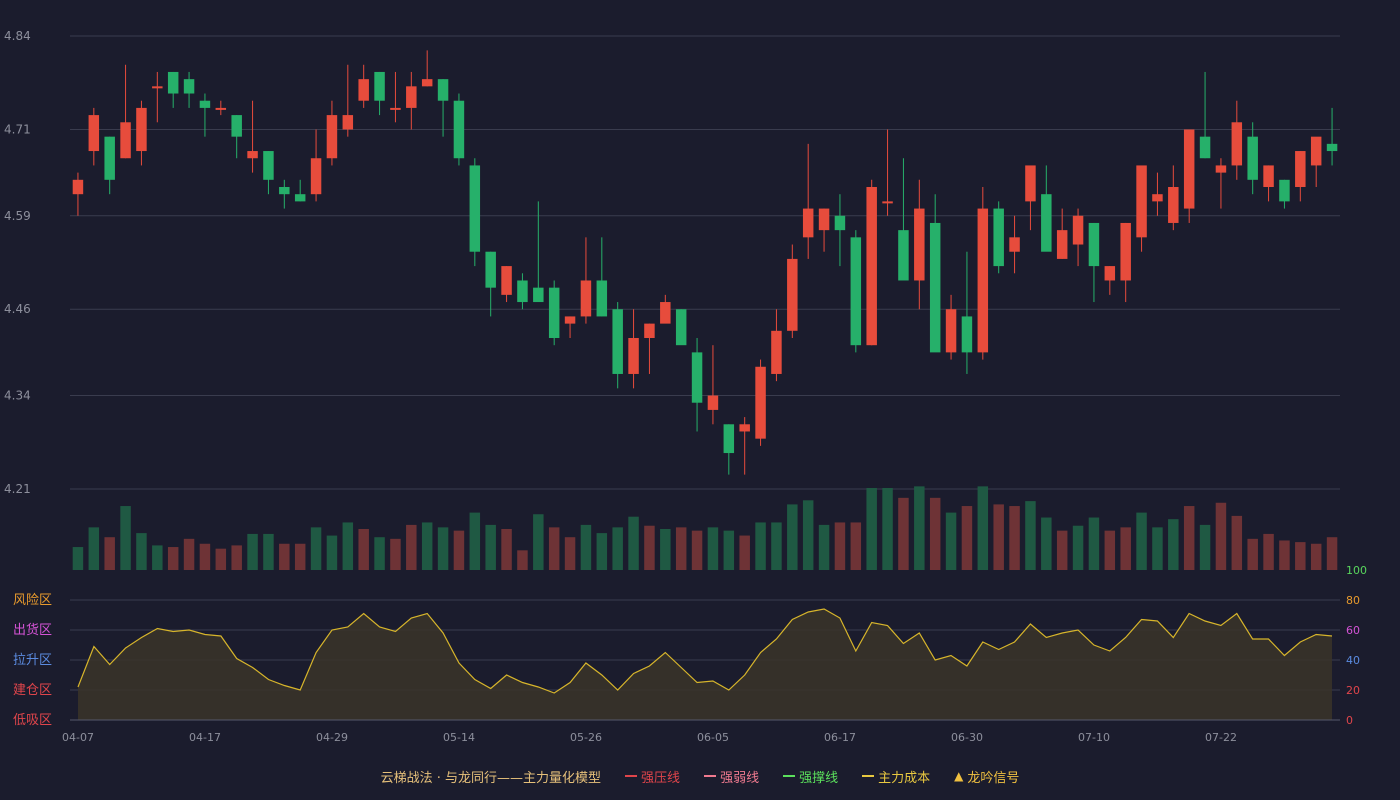  What do you see at coordinates (586, 737) in the screenshot?
I see `date-tick-label: 05-26` at bounding box center [586, 737].